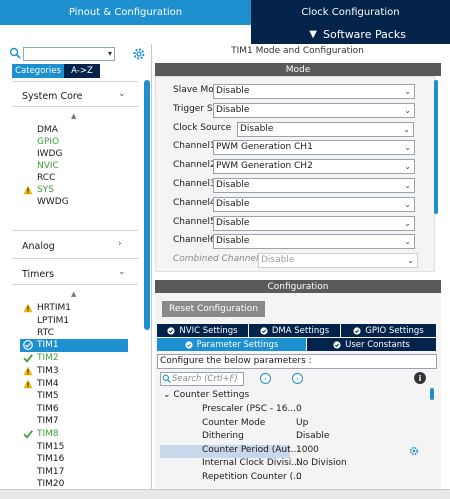 This screenshot has width=450, height=499. What do you see at coordinates (213, 309) in the screenshot?
I see `reset-configuration-button: Reset Configuration` at bounding box center [213, 309].